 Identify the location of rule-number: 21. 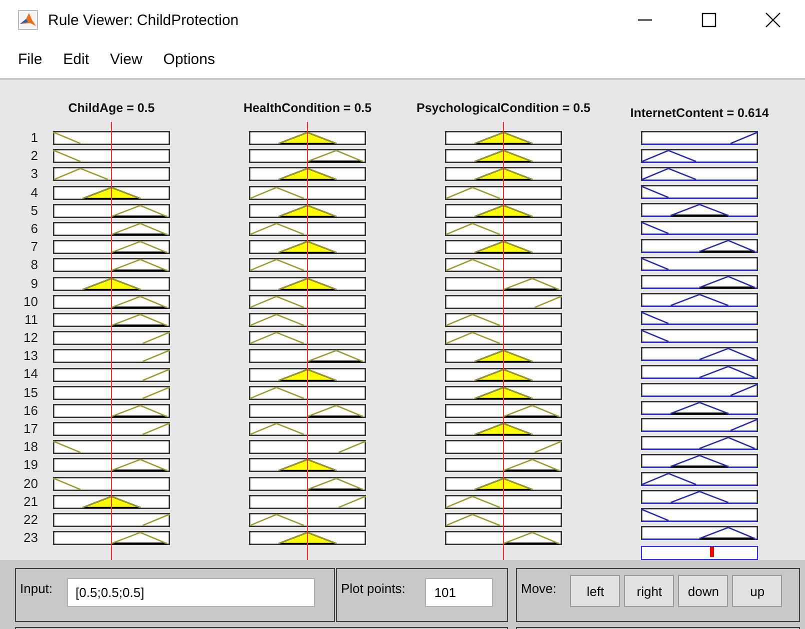
(30, 501).